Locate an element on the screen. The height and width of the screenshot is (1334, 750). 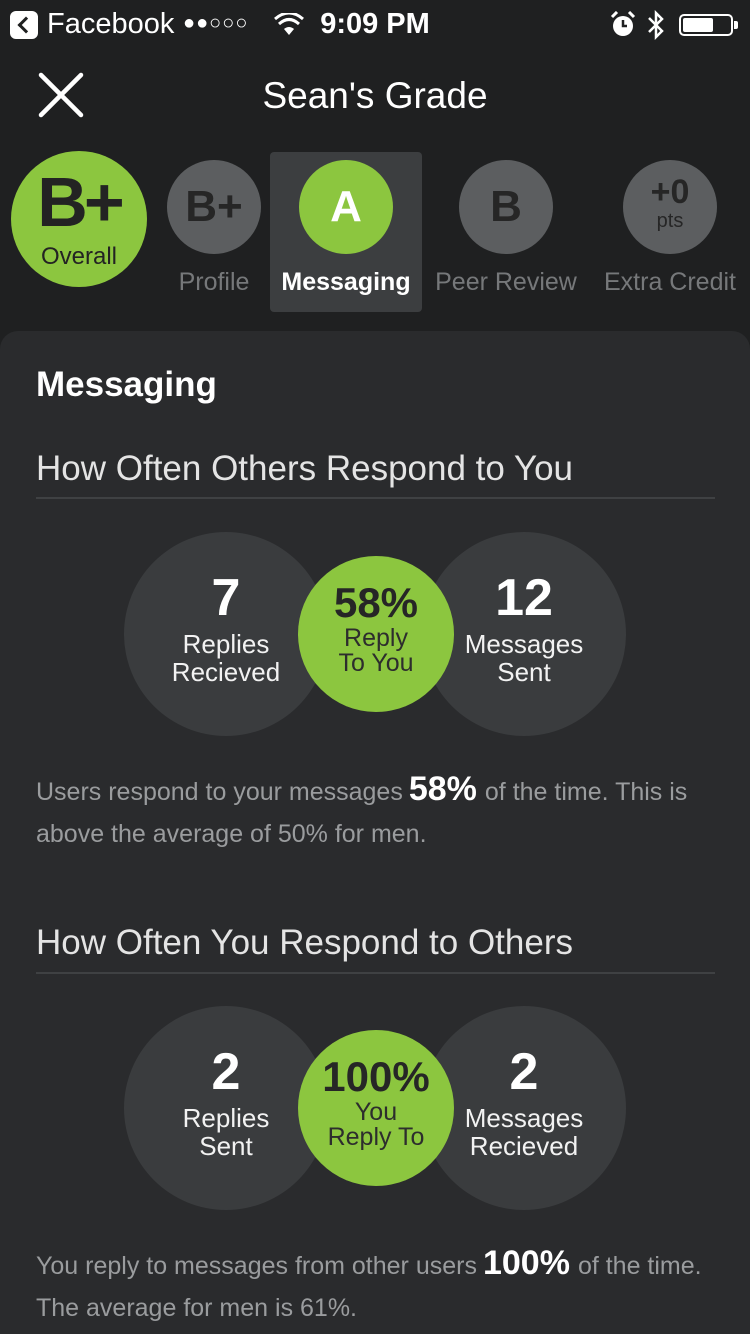
page-title: Sean's Grade is located at coordinates (375, 95).